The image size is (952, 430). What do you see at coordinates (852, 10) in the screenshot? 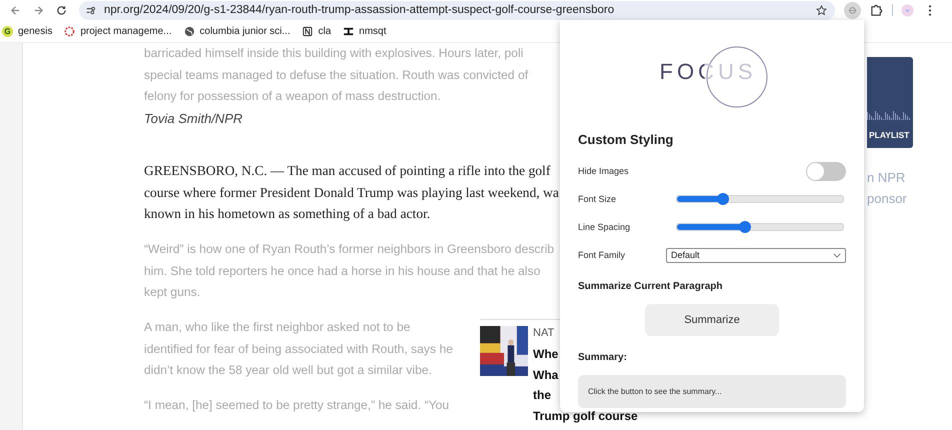
I see `extension-icon` at bounding box center [852, 10].